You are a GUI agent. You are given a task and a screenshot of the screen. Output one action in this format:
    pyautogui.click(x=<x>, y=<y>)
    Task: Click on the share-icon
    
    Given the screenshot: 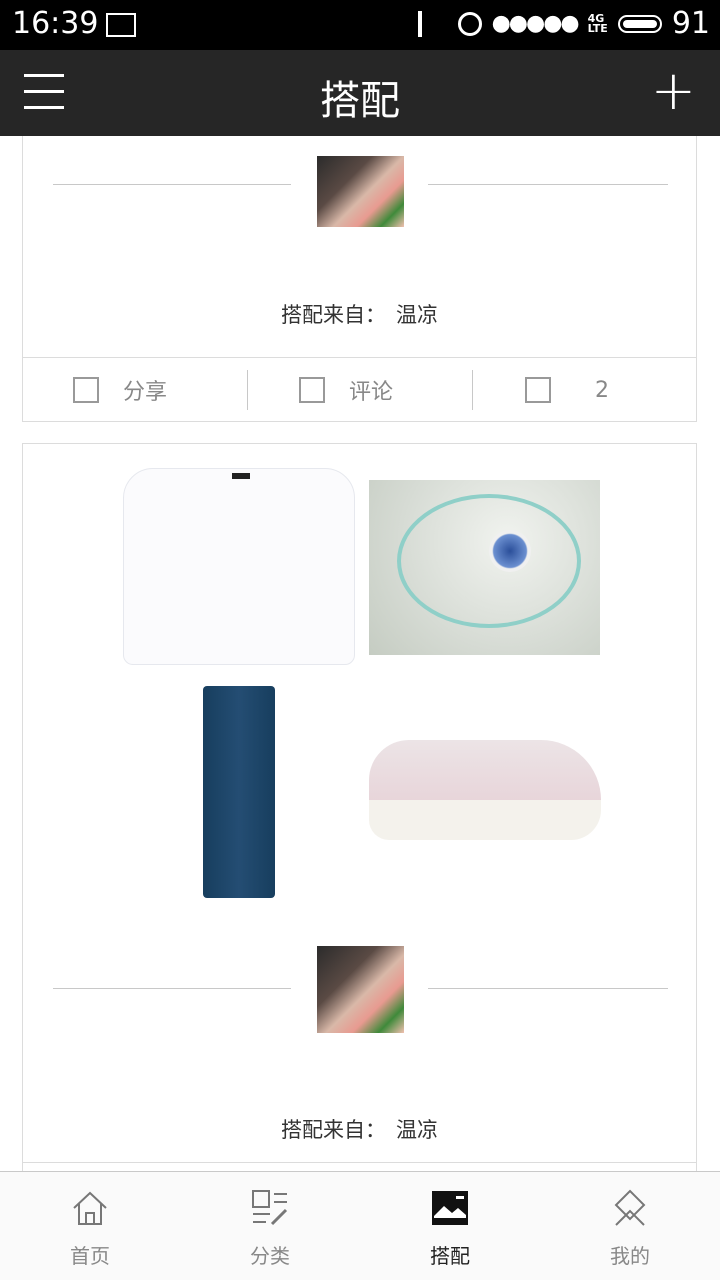 What is the action you would take?
    pyautogui.click(x=86, y=390)
    